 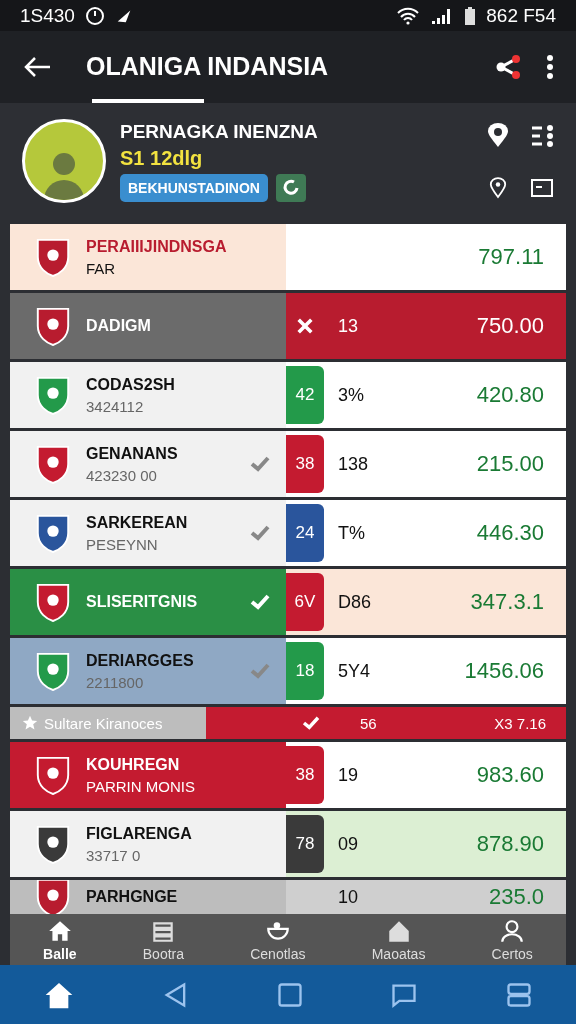 What do you see at coordinates (470, 15) in the screenshot?
I see `battery-icon` at bounding box center [470, 15].